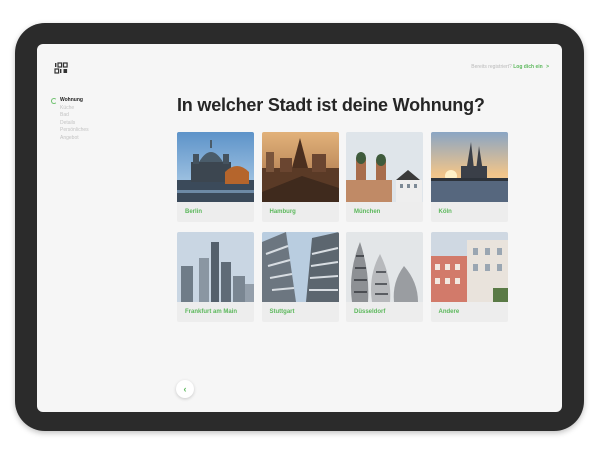  I want to click on city-image-muenchen, so click(384, 167).